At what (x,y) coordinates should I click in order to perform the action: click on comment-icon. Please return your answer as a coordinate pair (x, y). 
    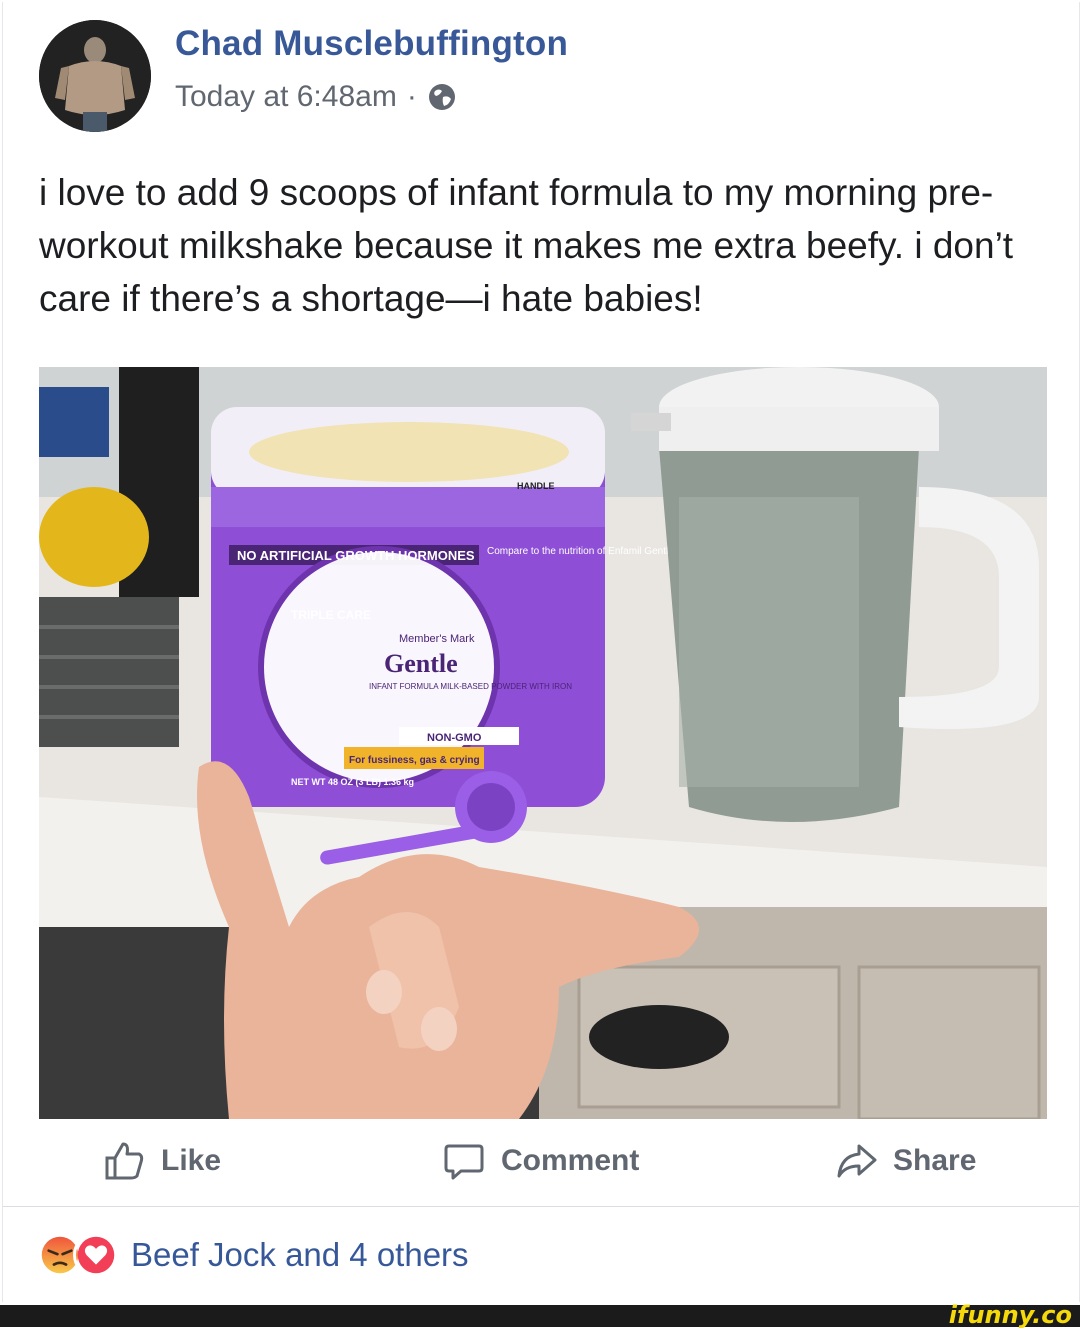
    Looking at the image, I should click on (464, 1162).